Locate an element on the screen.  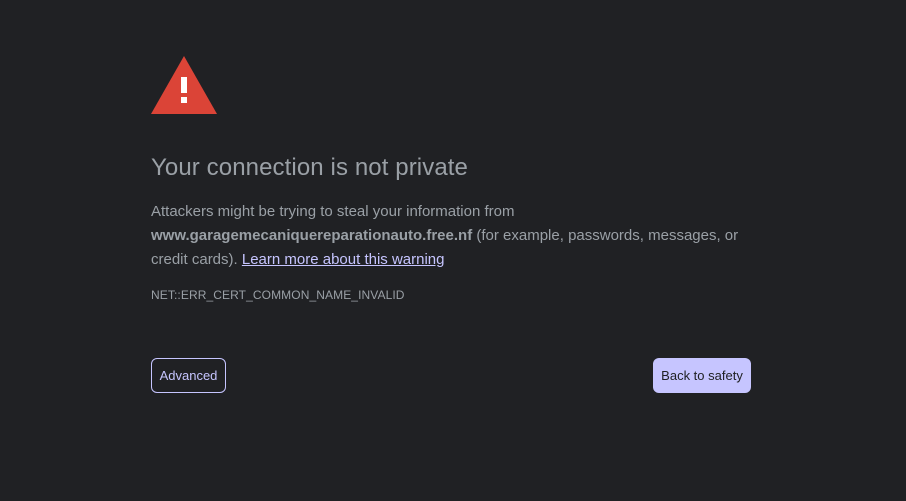
page-title: Your connection is not private is located at coordinates (309, 167).